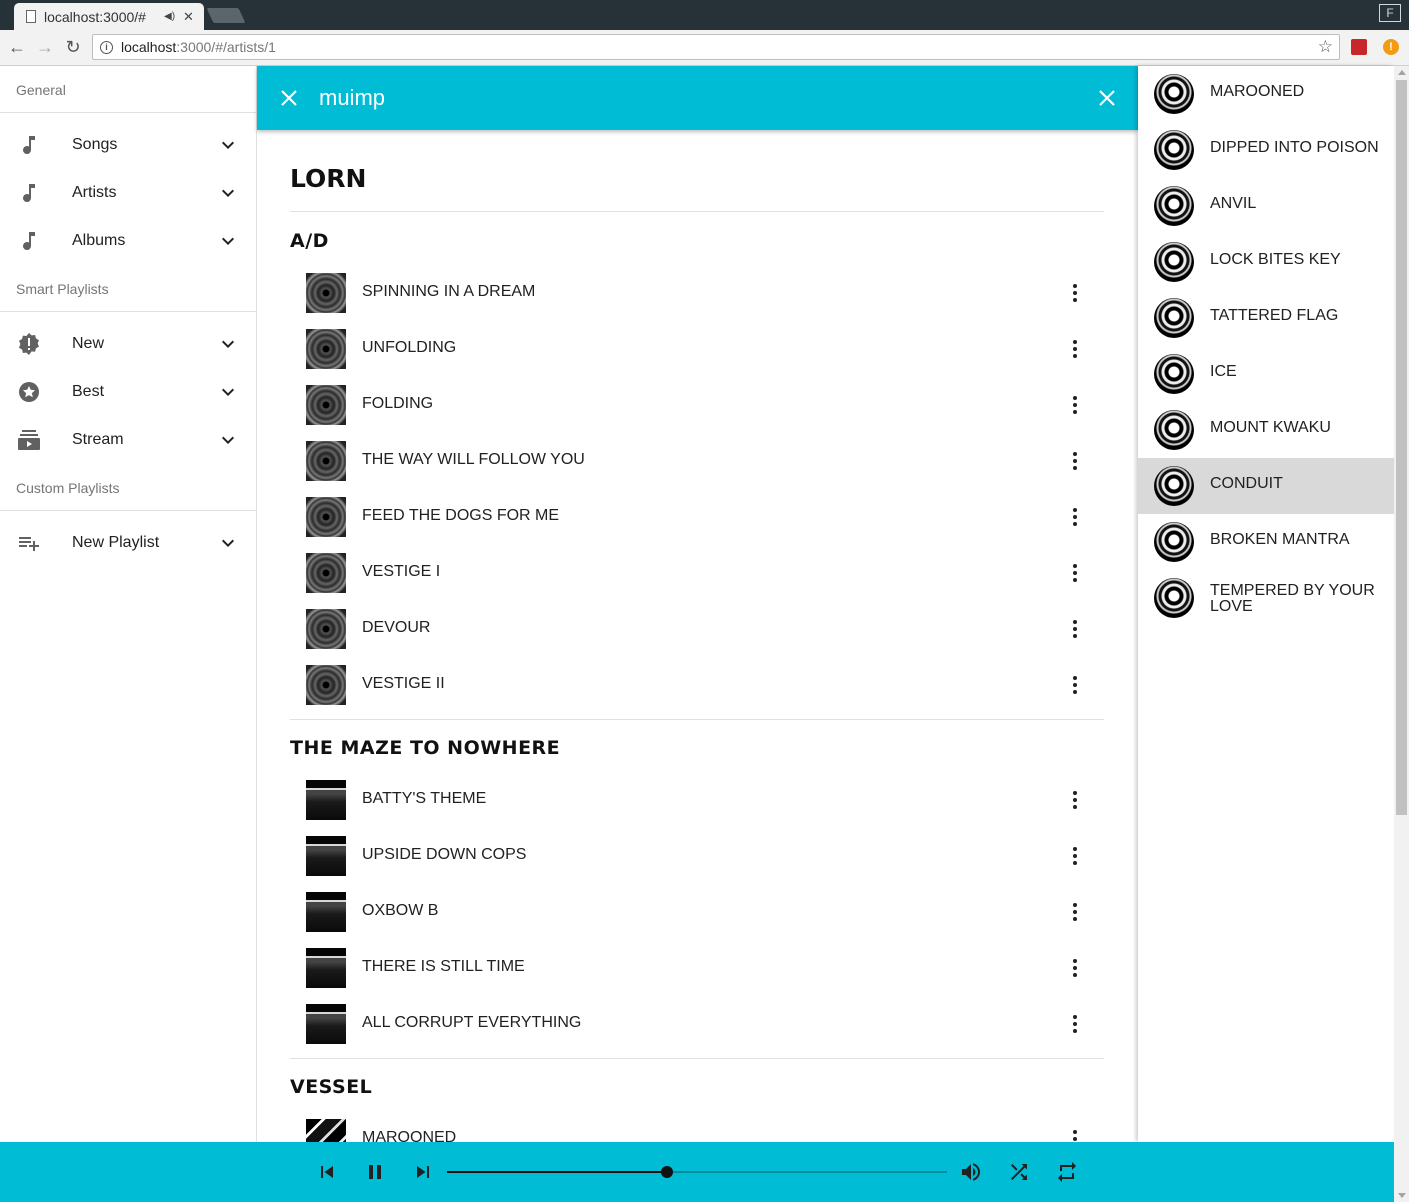 Image resolution: width=1409 pixels, height=1202 pixels. I want to click on track-row: VESTIGE II, so click(697, 685).